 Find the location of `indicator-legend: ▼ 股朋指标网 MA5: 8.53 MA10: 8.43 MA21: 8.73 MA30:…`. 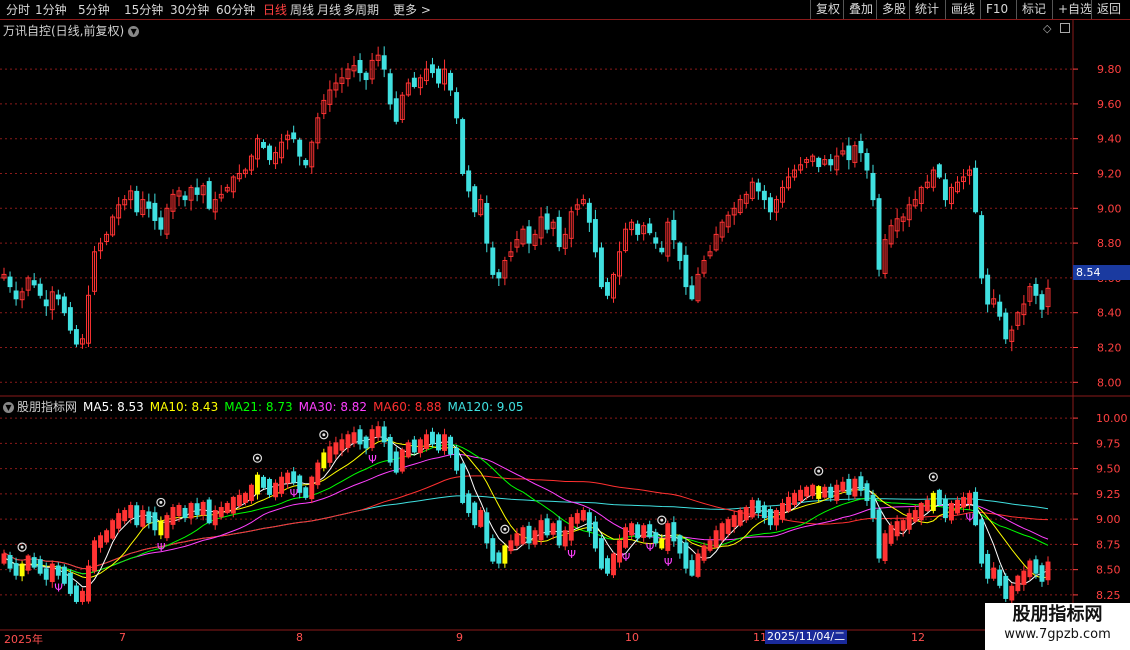

indicator-legend: ▼ 股朋指标网 MA5: 8.53 MA10: 8.43 MA21: 8.73 MA30:… is located at coordinates (266, 406).